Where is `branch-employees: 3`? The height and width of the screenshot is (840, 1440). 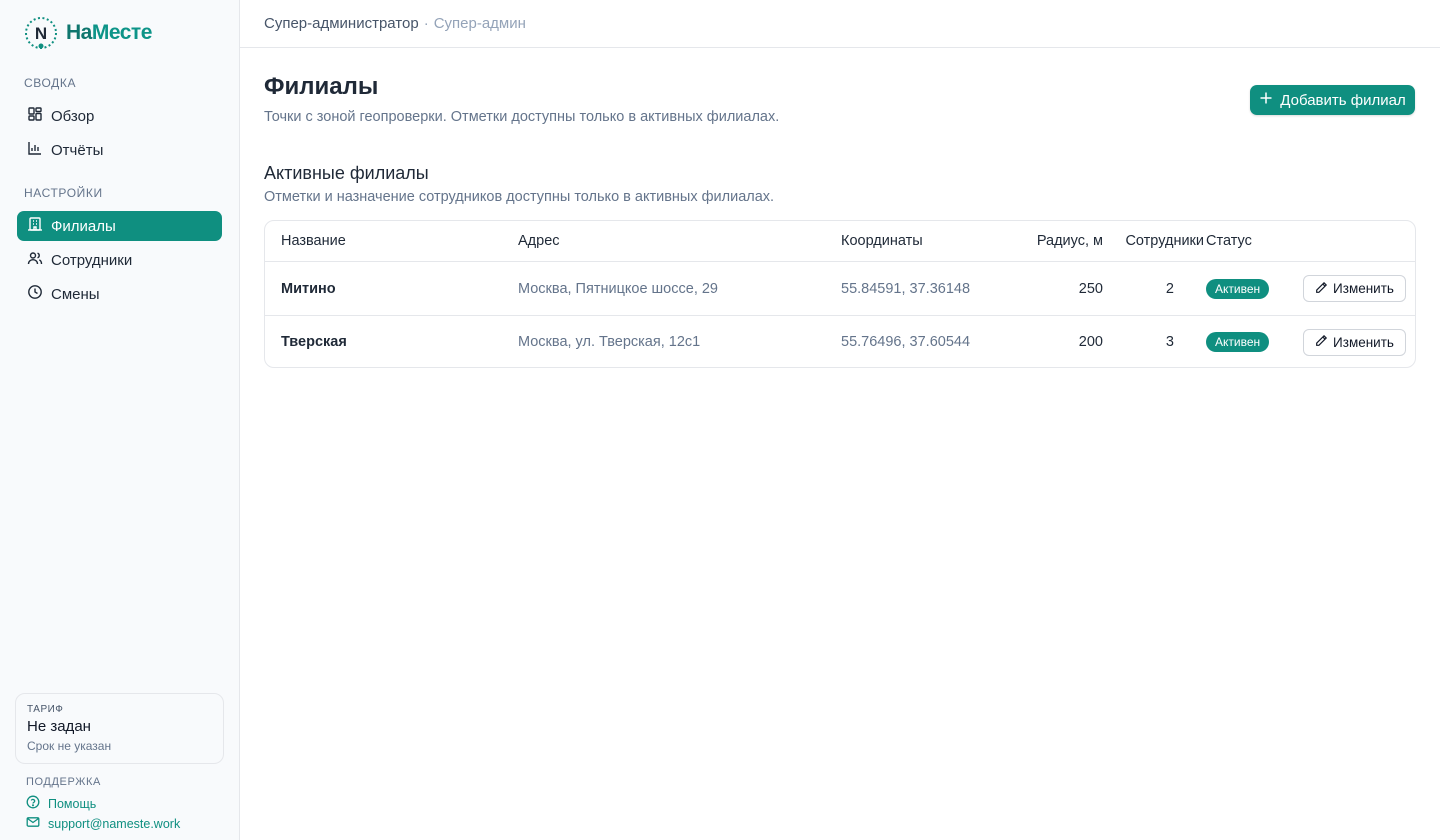
branch-employees: 3 is located at coordinates (1169, 342).